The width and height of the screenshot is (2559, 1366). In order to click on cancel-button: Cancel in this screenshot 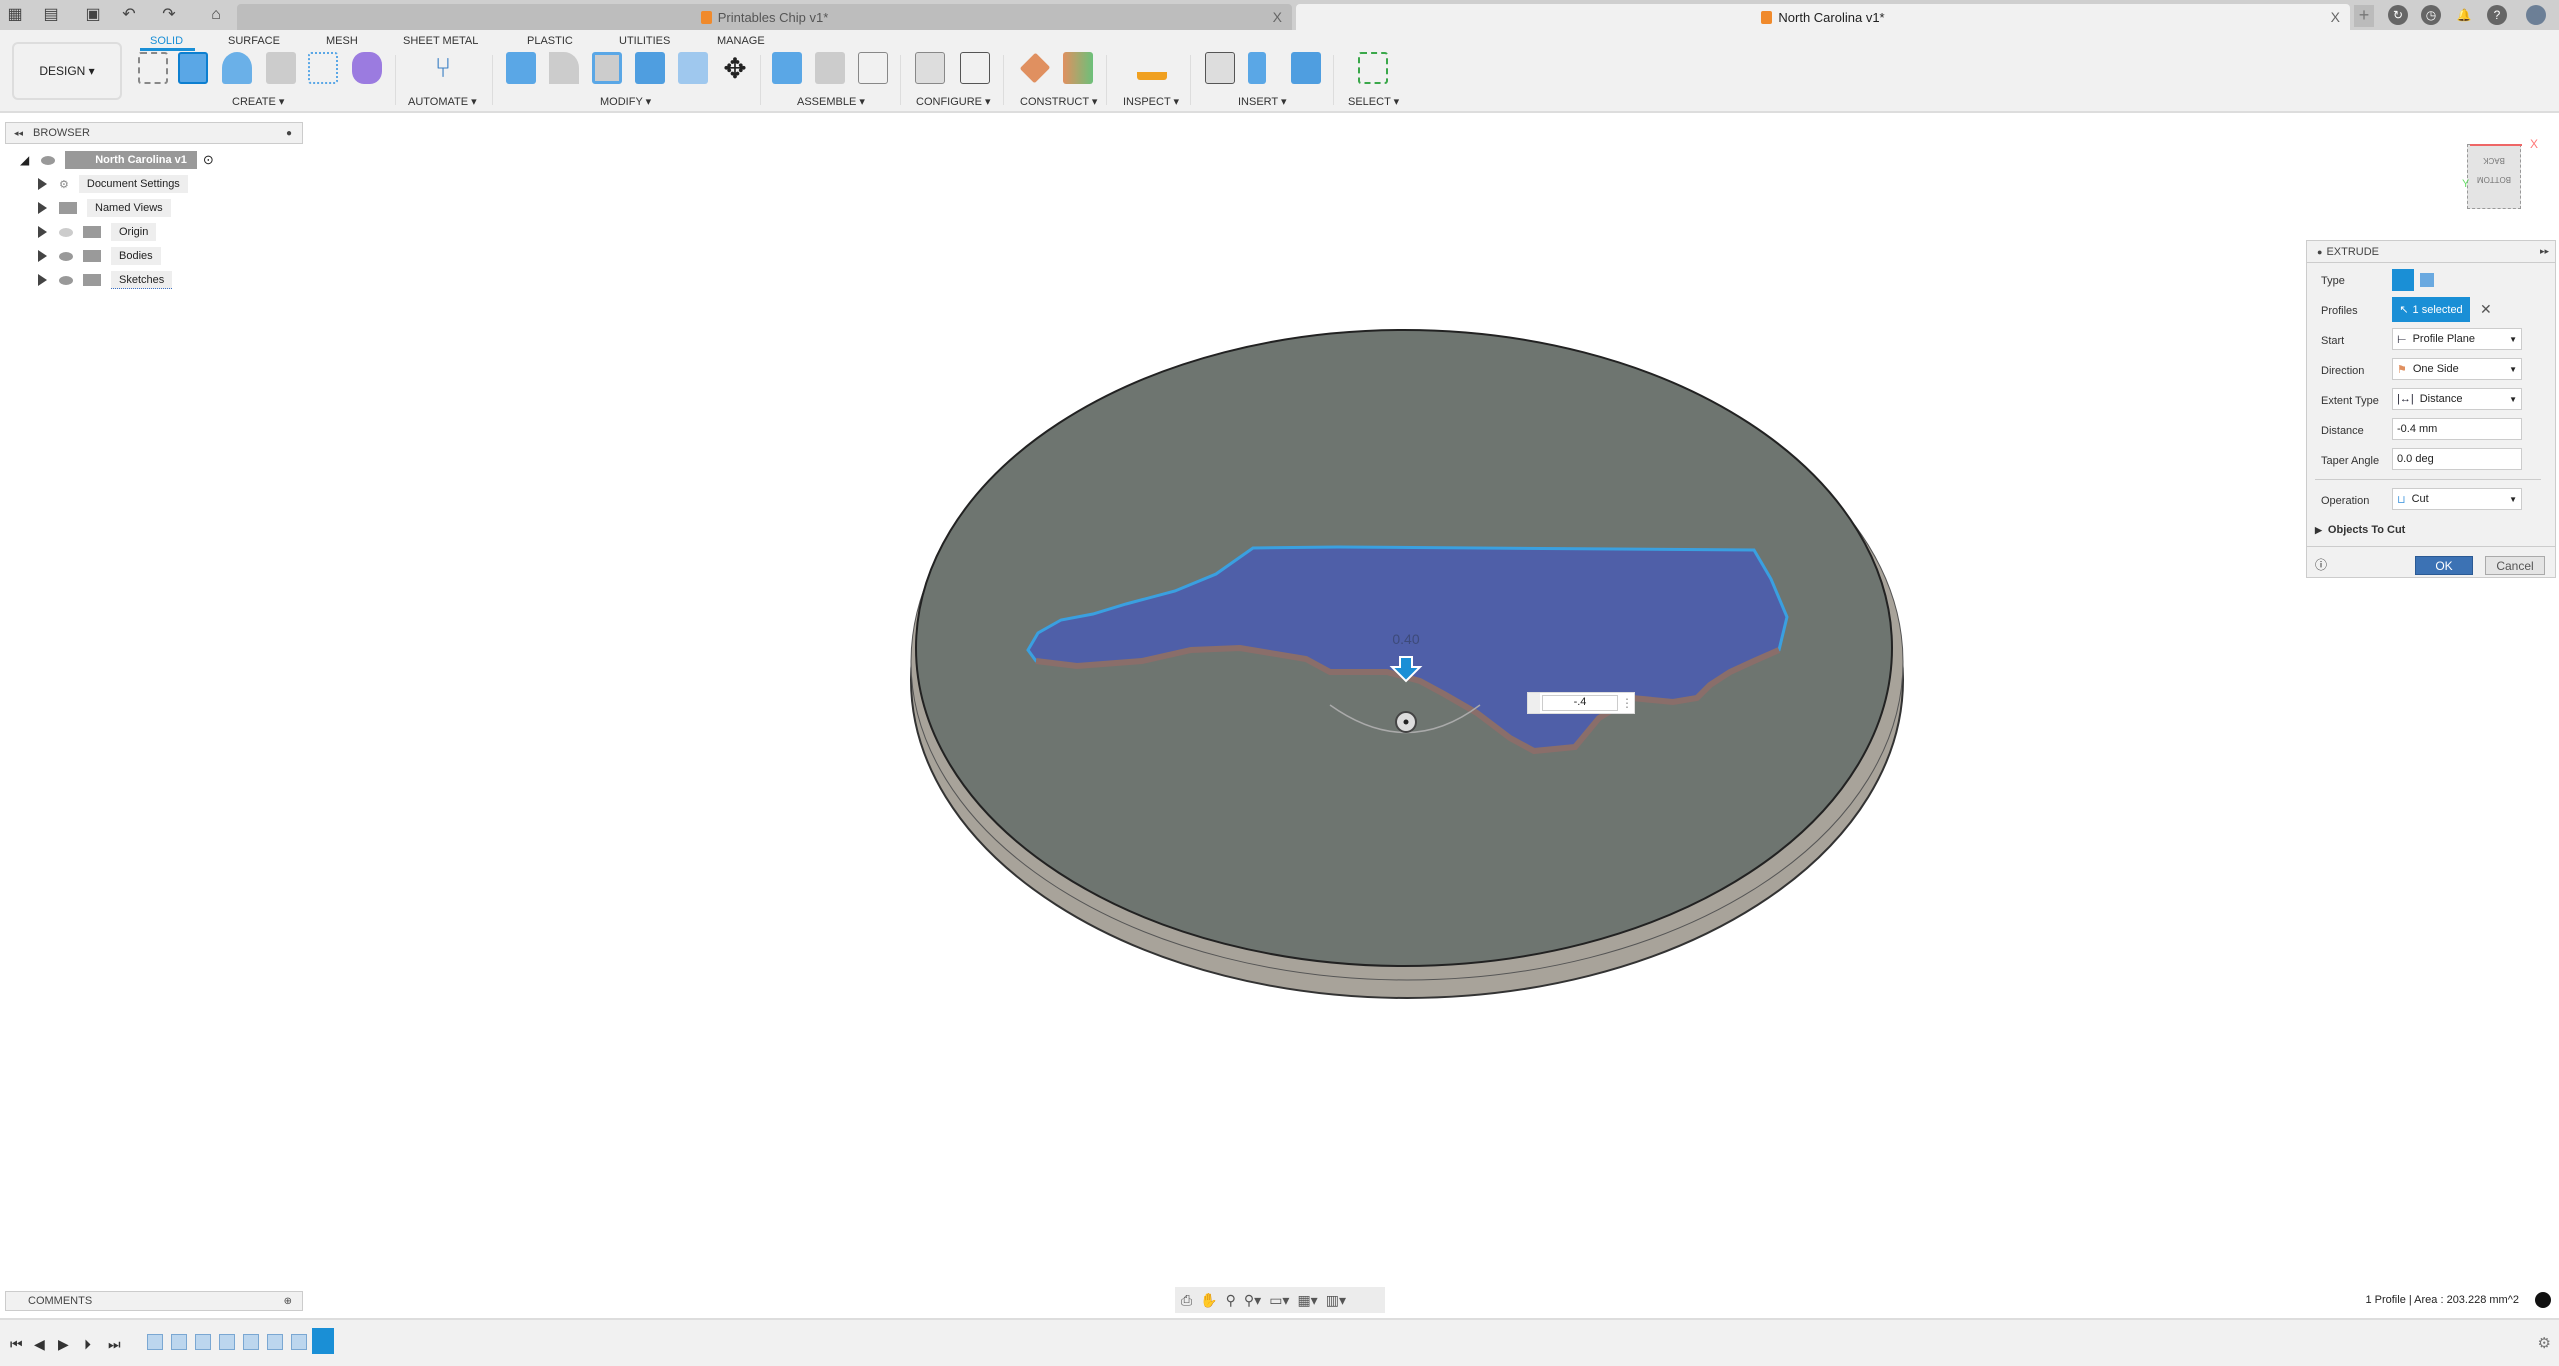, I will do `click(2515, 565)`.